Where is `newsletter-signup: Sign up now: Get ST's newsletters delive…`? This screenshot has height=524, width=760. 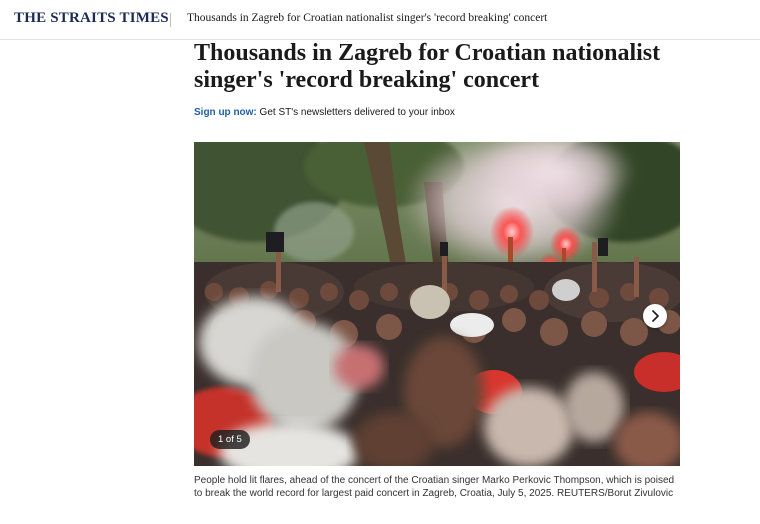
newsletter-signup: Sign up now: Get ST's newsletters delive… is located at coordinates (324, 112).